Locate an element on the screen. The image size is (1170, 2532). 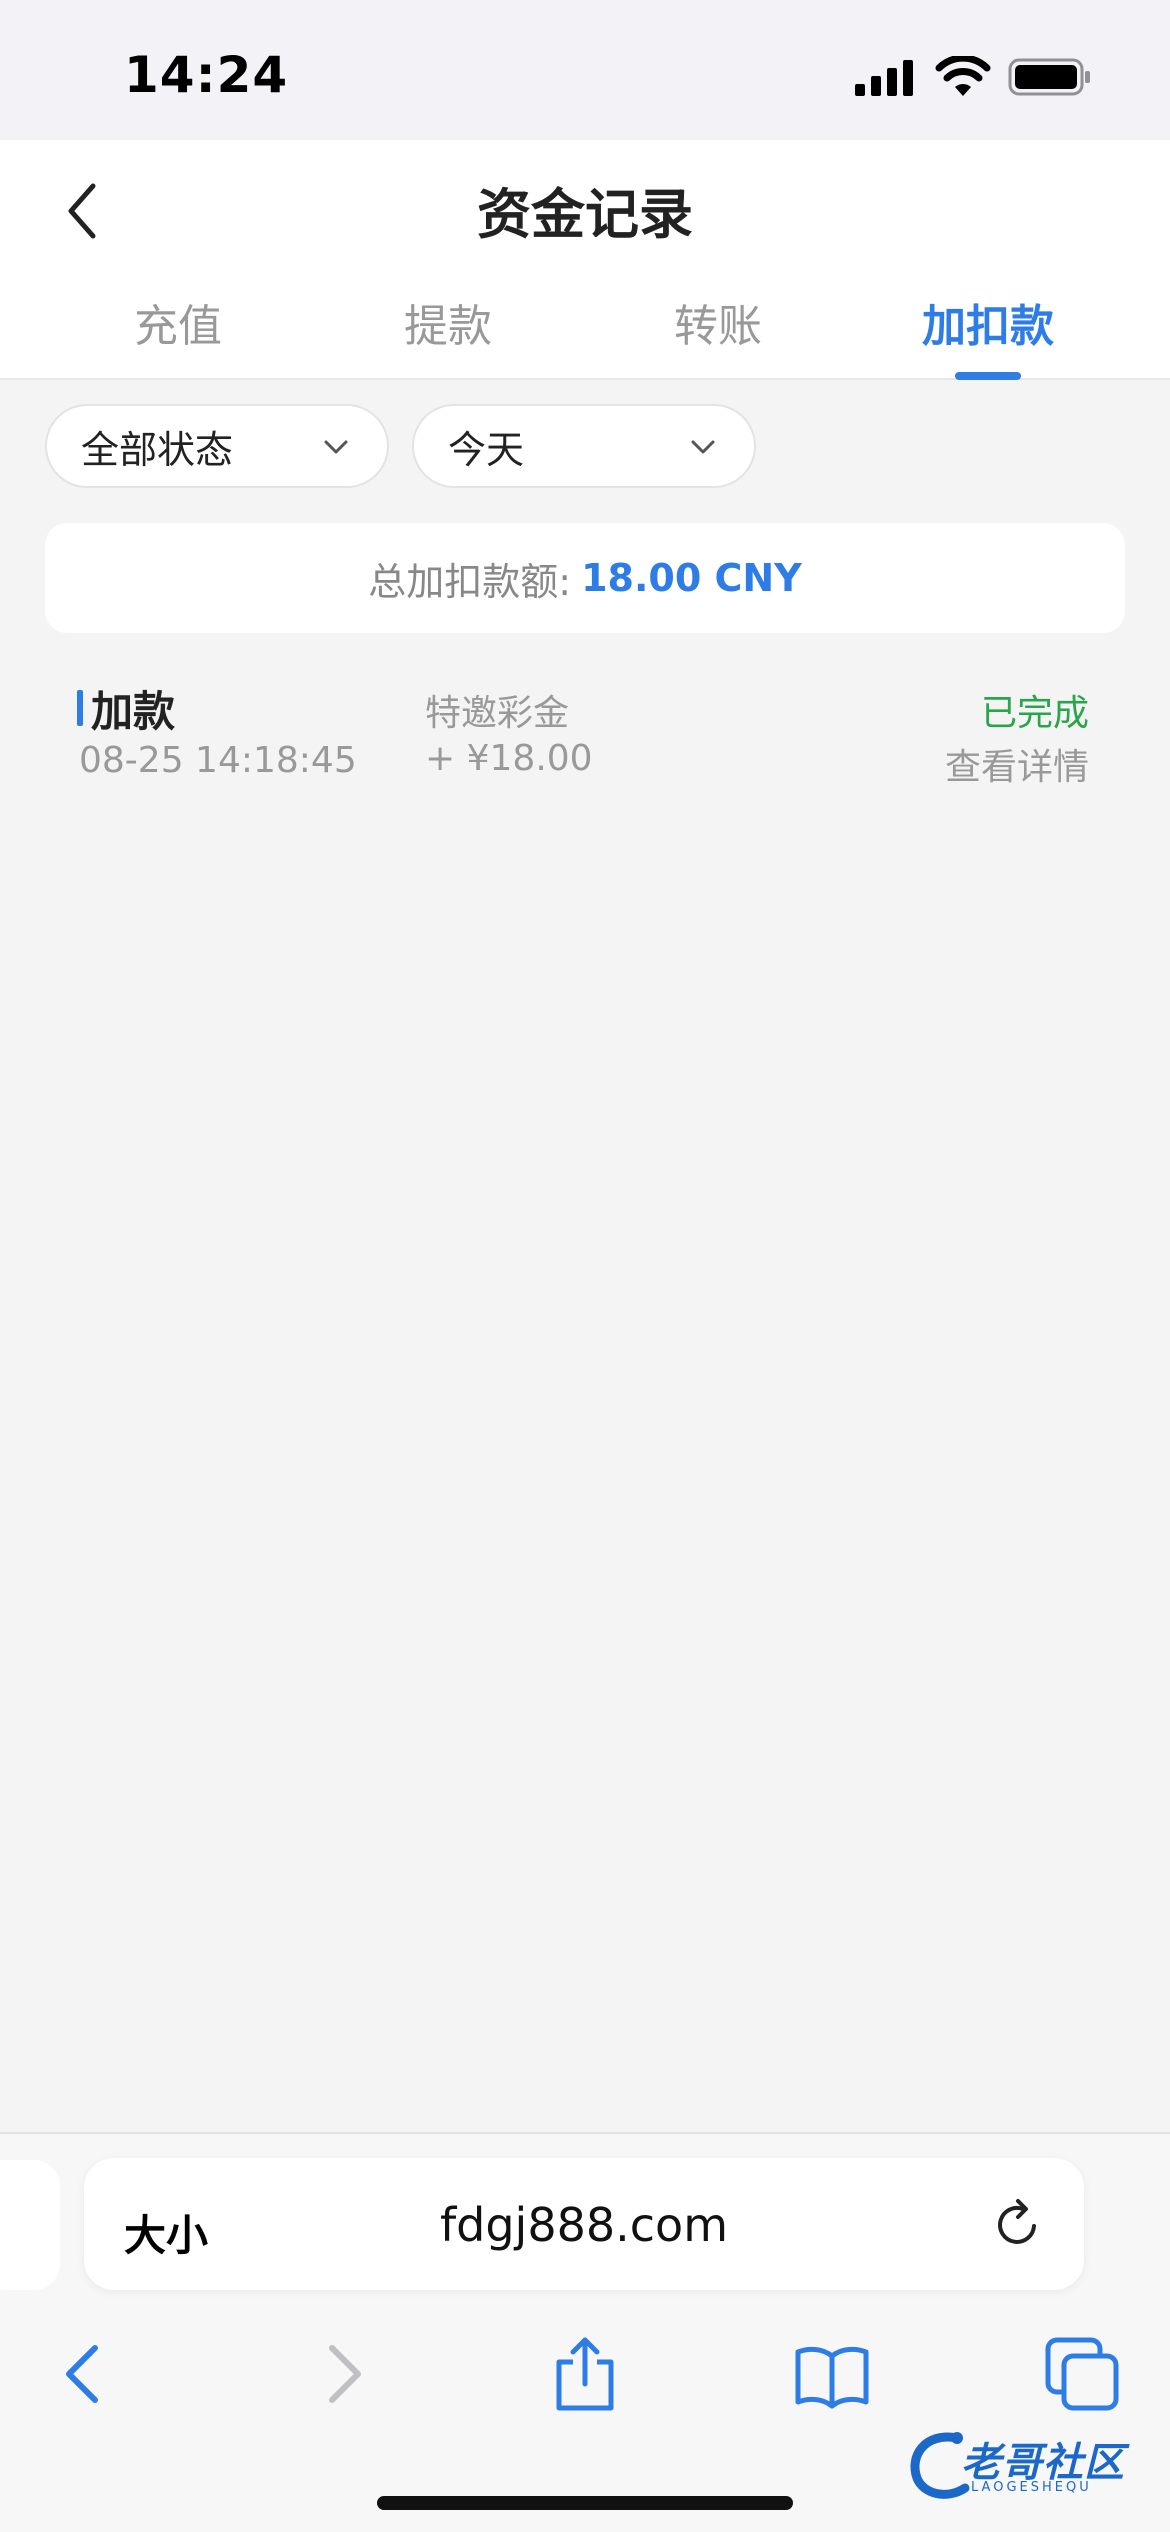
page-title: 资金记录 is located at coordinates (585, 214).